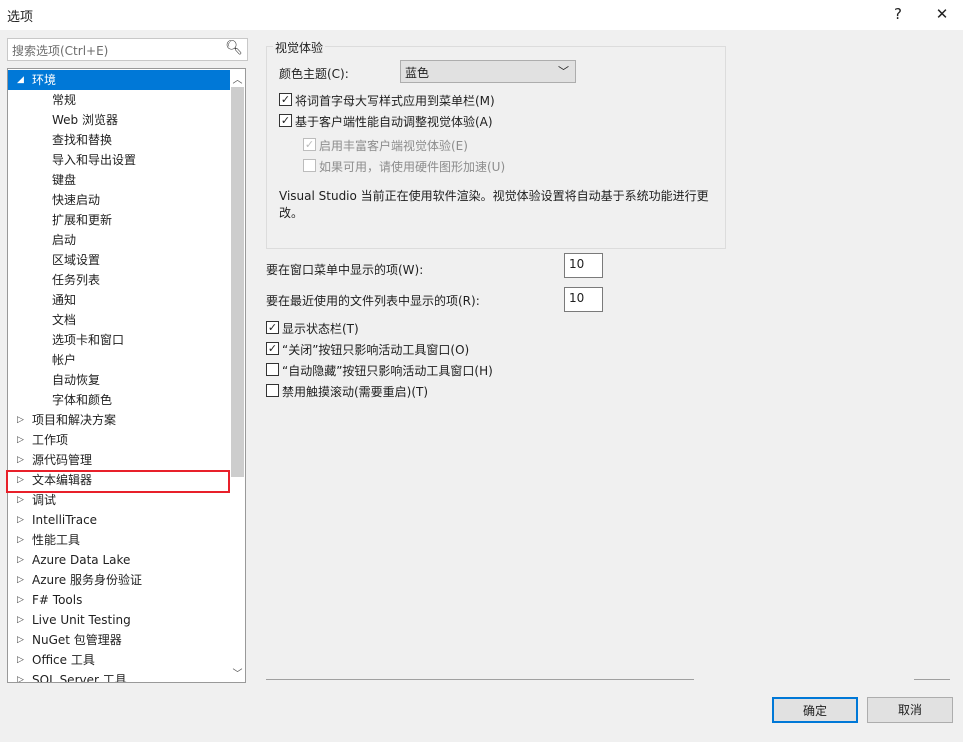 This screenshot has width=963, height=742. I want to click on caps-checkbox: ✓, so click(285, 99).